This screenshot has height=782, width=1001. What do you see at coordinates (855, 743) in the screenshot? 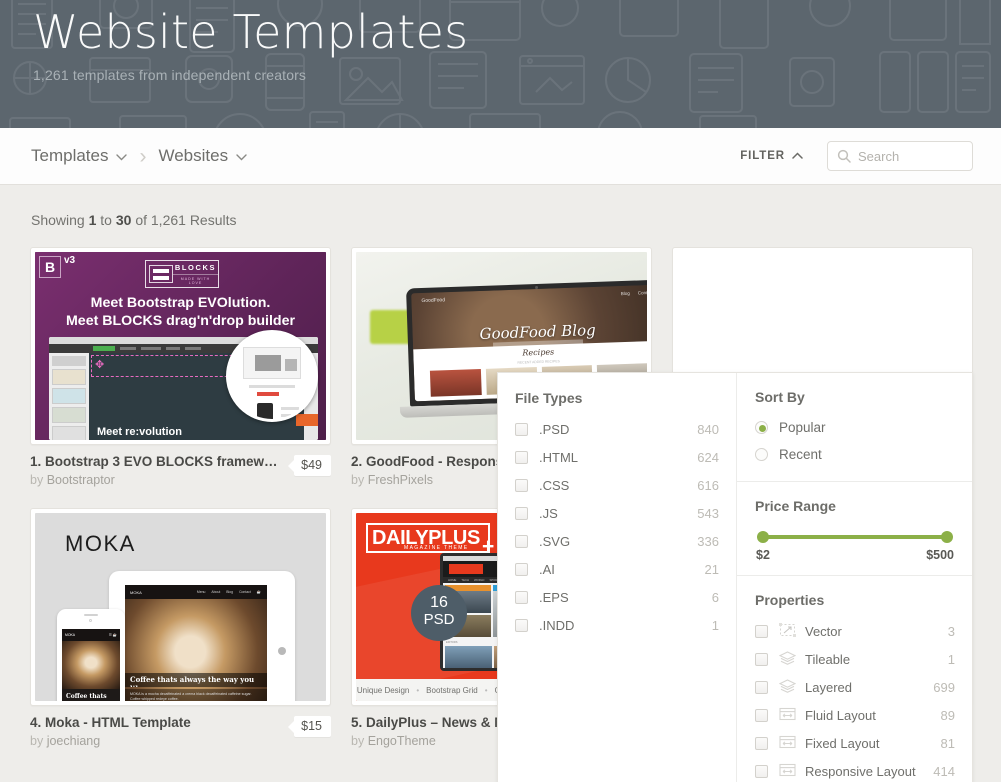
I see `property-row-fixed-layout: Fixed Layout 81` at bounding box center [855, 743].